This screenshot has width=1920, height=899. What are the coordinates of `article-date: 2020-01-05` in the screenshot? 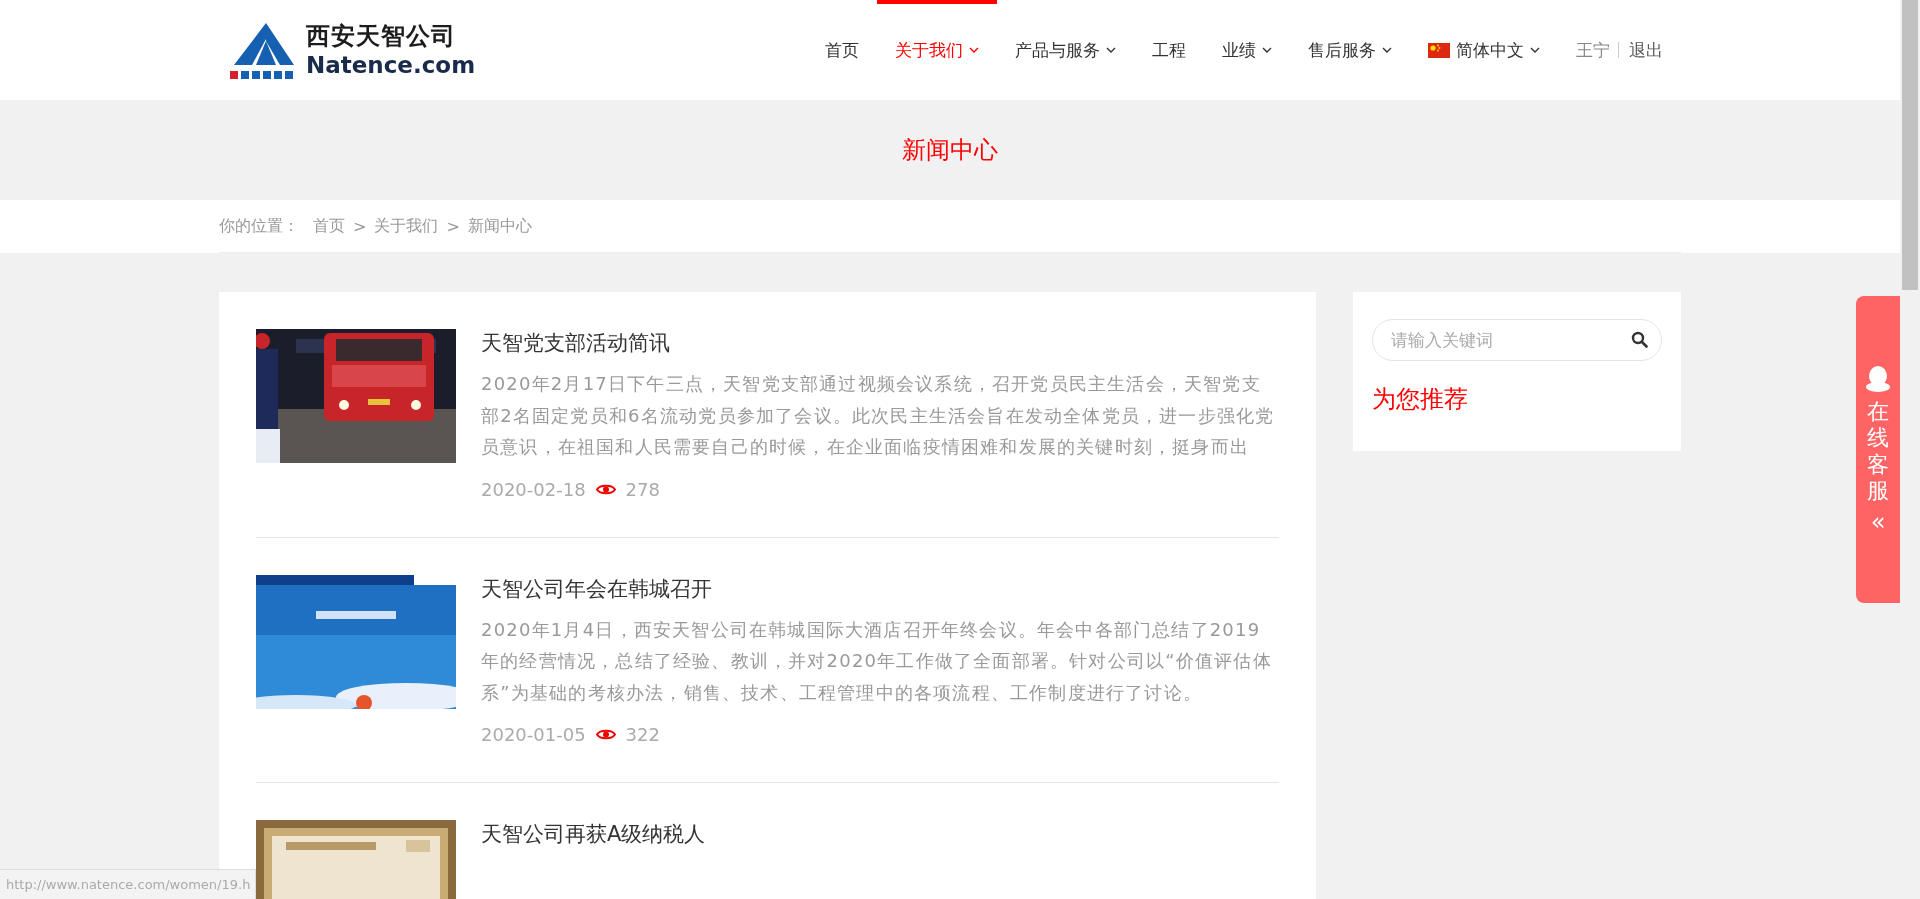 It's located at (533, 734).